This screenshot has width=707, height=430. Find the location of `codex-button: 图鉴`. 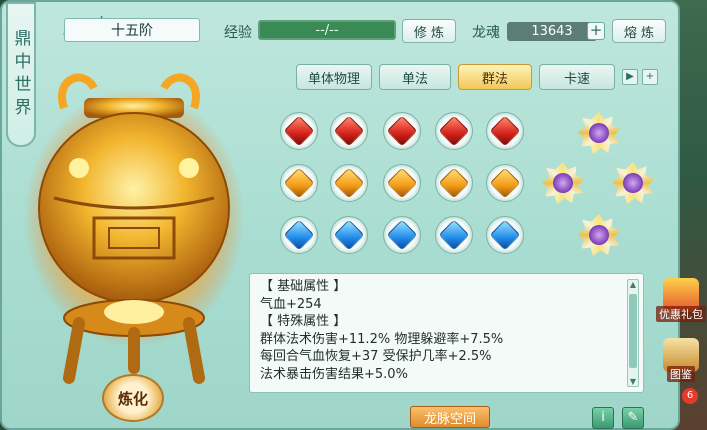

codex-button: 图鉴 is located at coordinates (681, 356).